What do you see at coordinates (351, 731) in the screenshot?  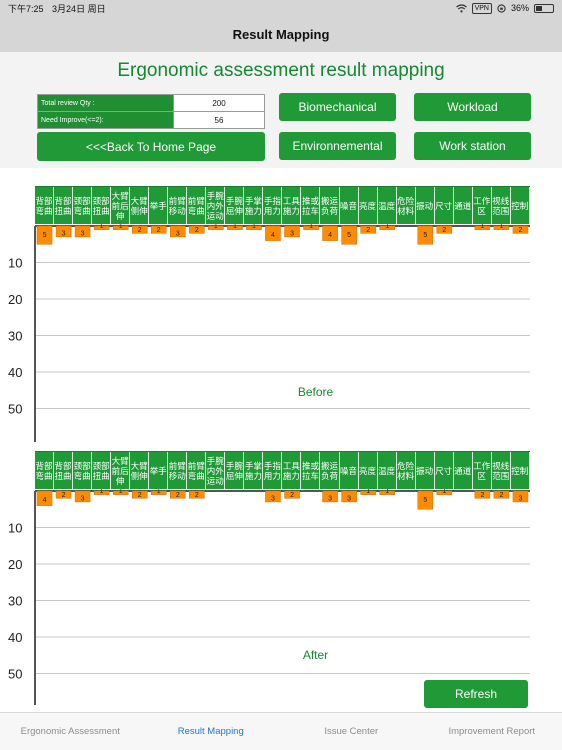 I see `tab-issue-center: Issue Center` at bounding box center [351, 731].